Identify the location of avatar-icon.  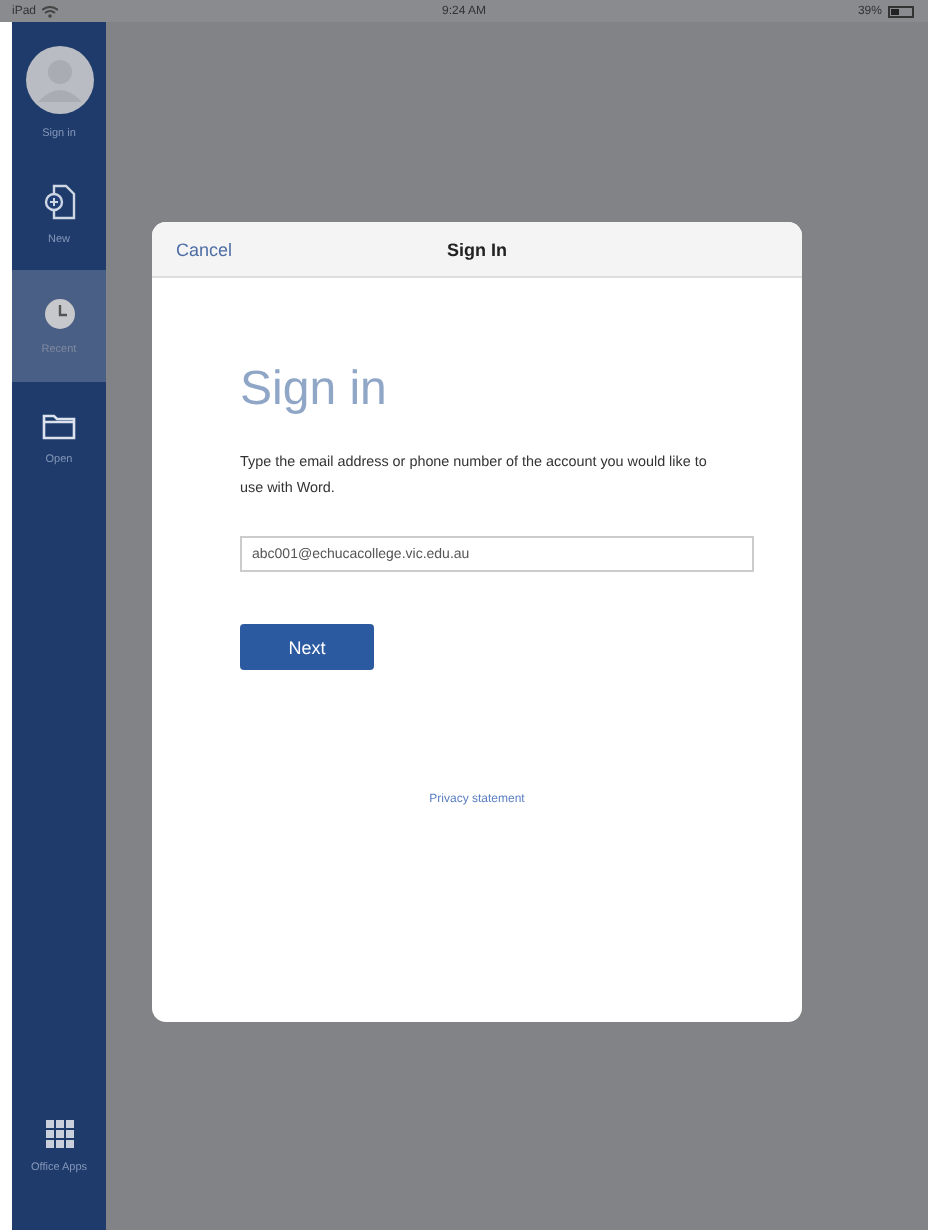
(59, 80).